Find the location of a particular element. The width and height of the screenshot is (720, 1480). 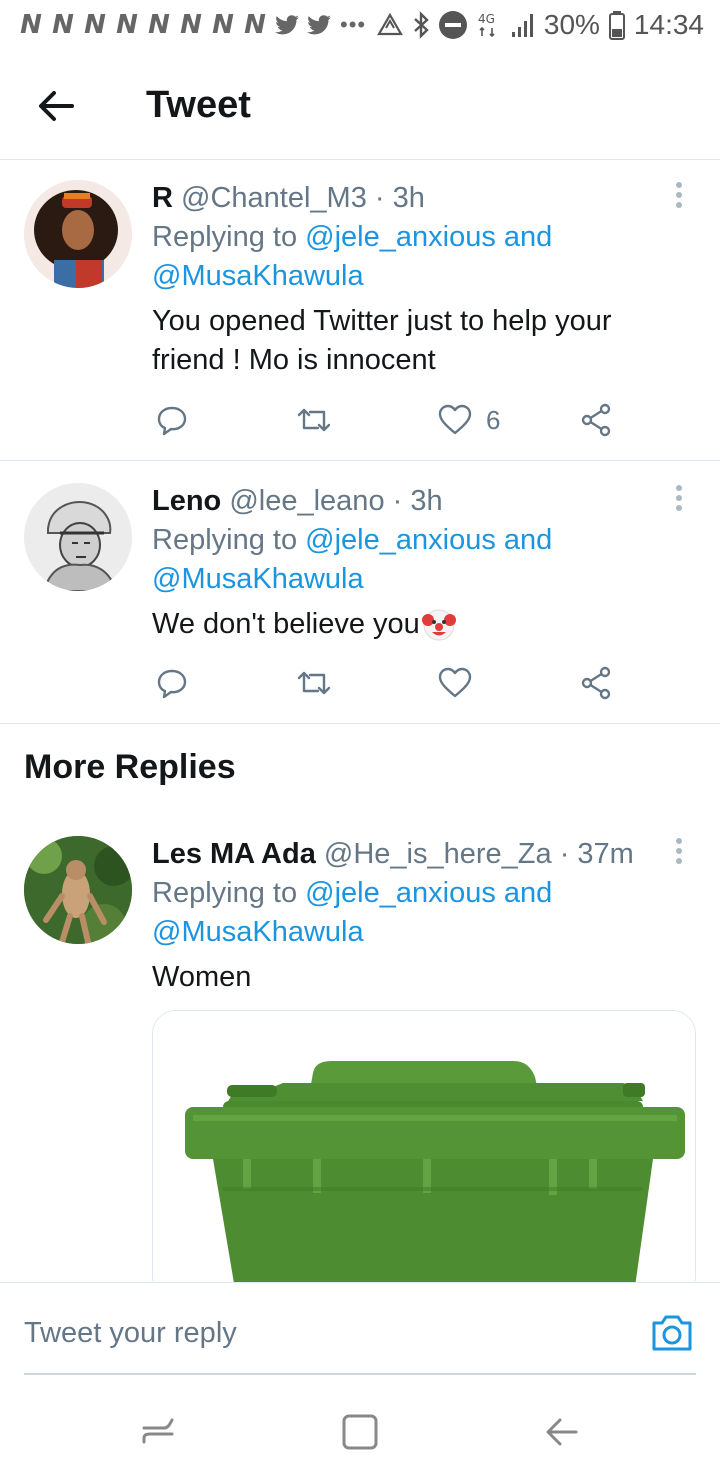

like-button is located at coordinates (455, 683).